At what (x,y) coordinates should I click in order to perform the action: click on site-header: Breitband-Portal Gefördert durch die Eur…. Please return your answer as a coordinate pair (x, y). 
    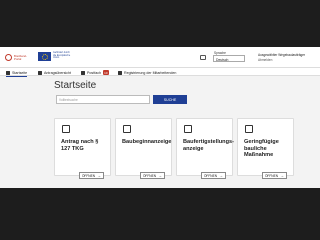
    Looking at the image, I should click on (160, 57).